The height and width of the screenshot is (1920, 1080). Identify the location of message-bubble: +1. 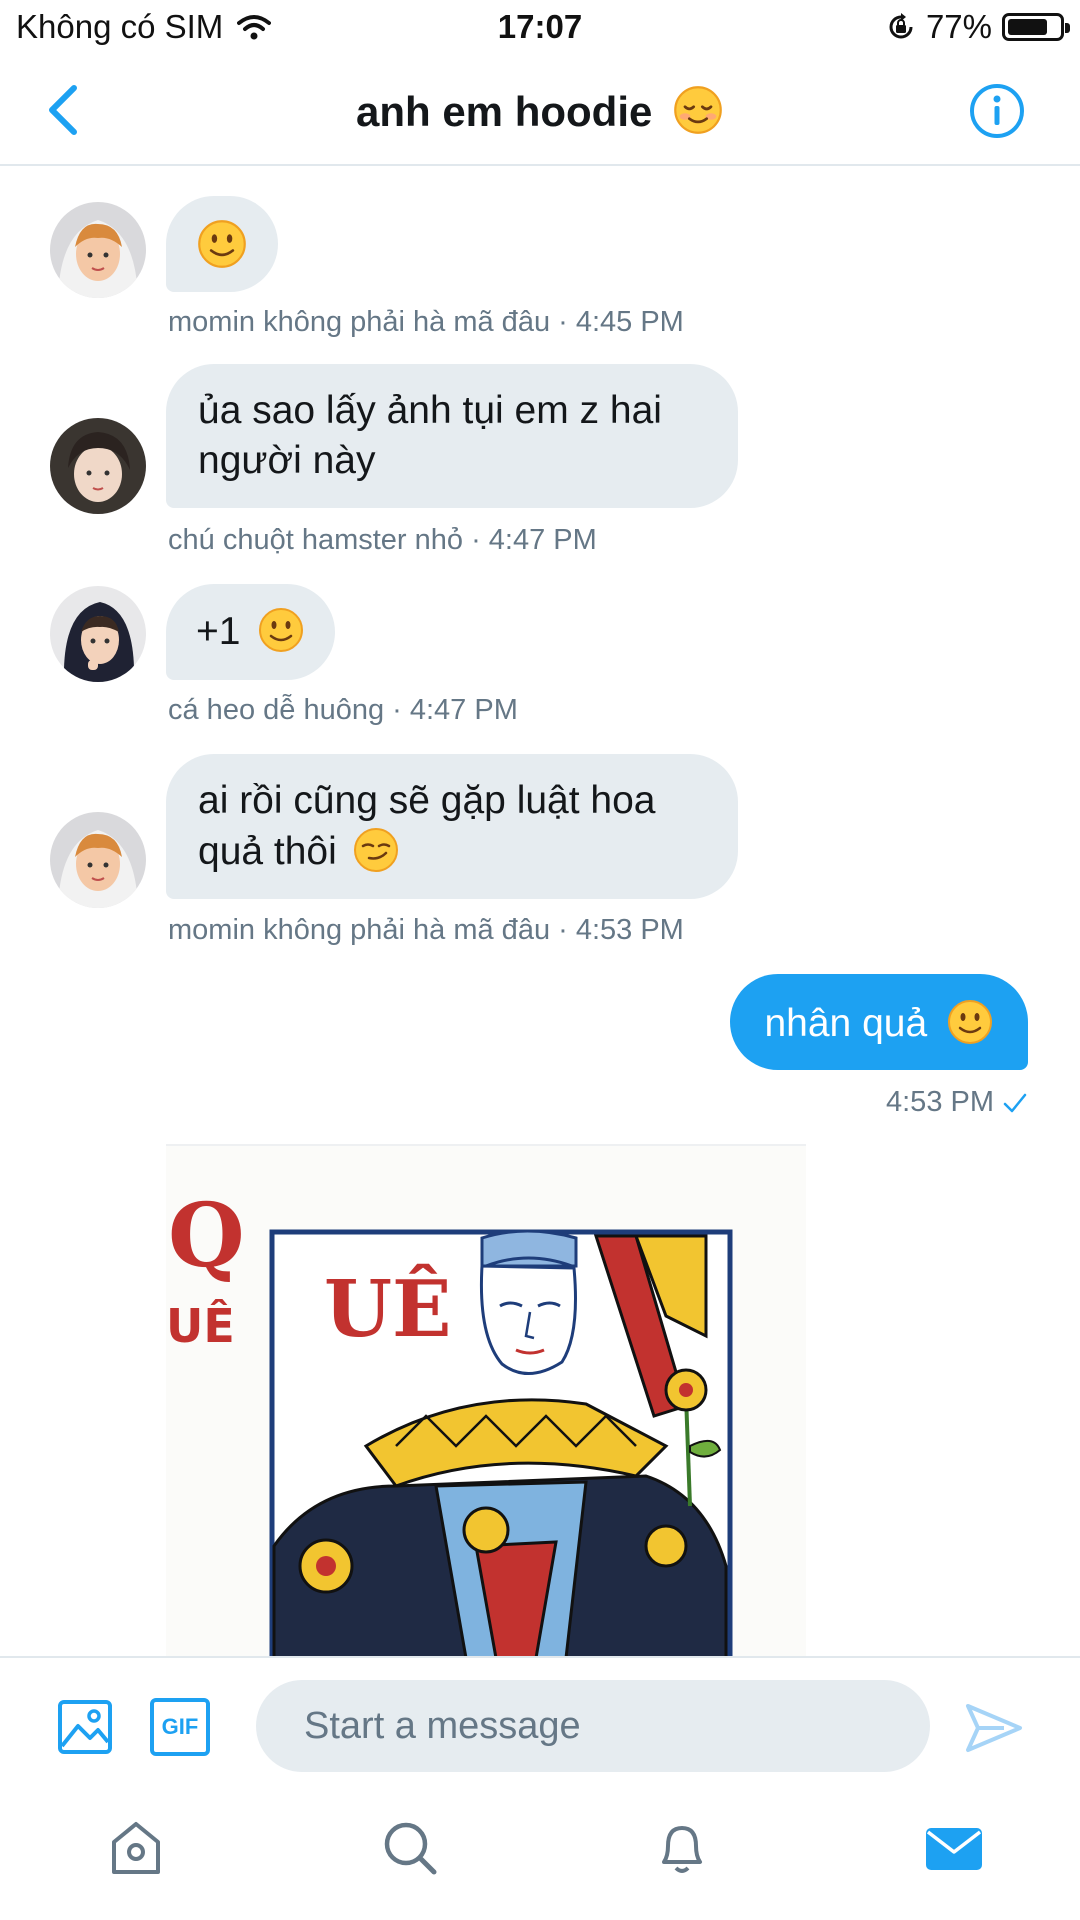
(251, 632).